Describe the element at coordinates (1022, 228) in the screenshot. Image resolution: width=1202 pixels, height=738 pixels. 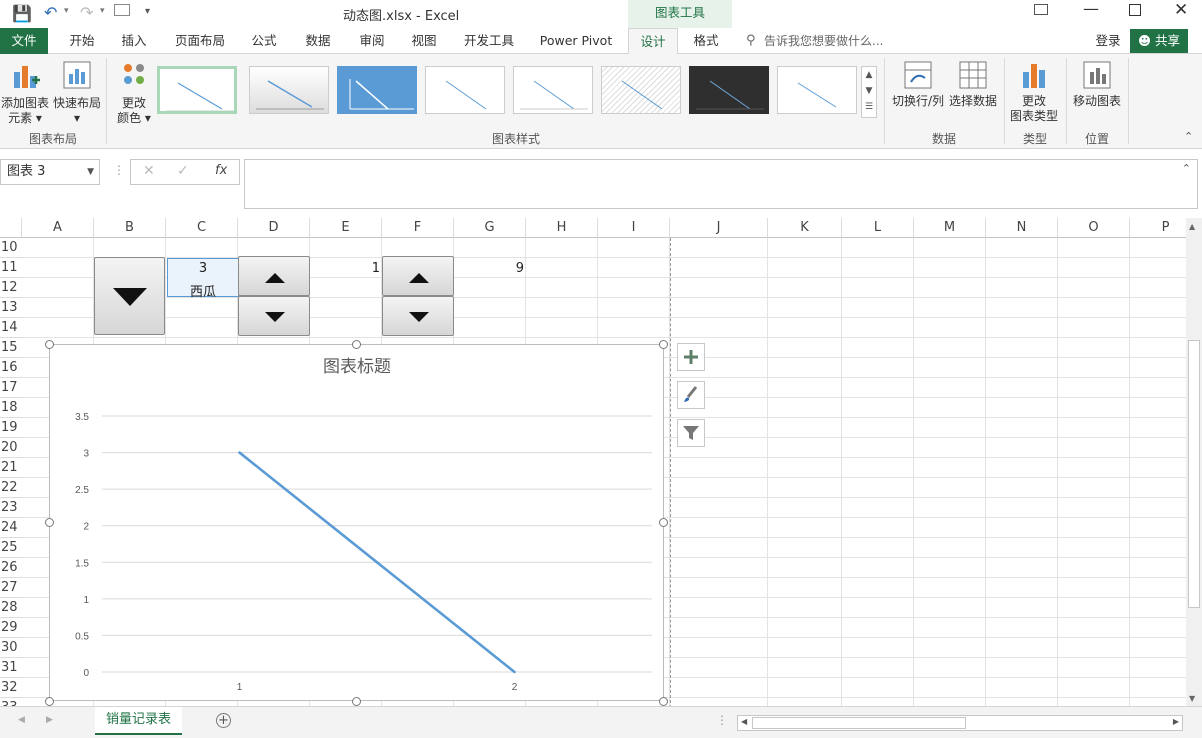
I see `column-header-n: N` at that location.